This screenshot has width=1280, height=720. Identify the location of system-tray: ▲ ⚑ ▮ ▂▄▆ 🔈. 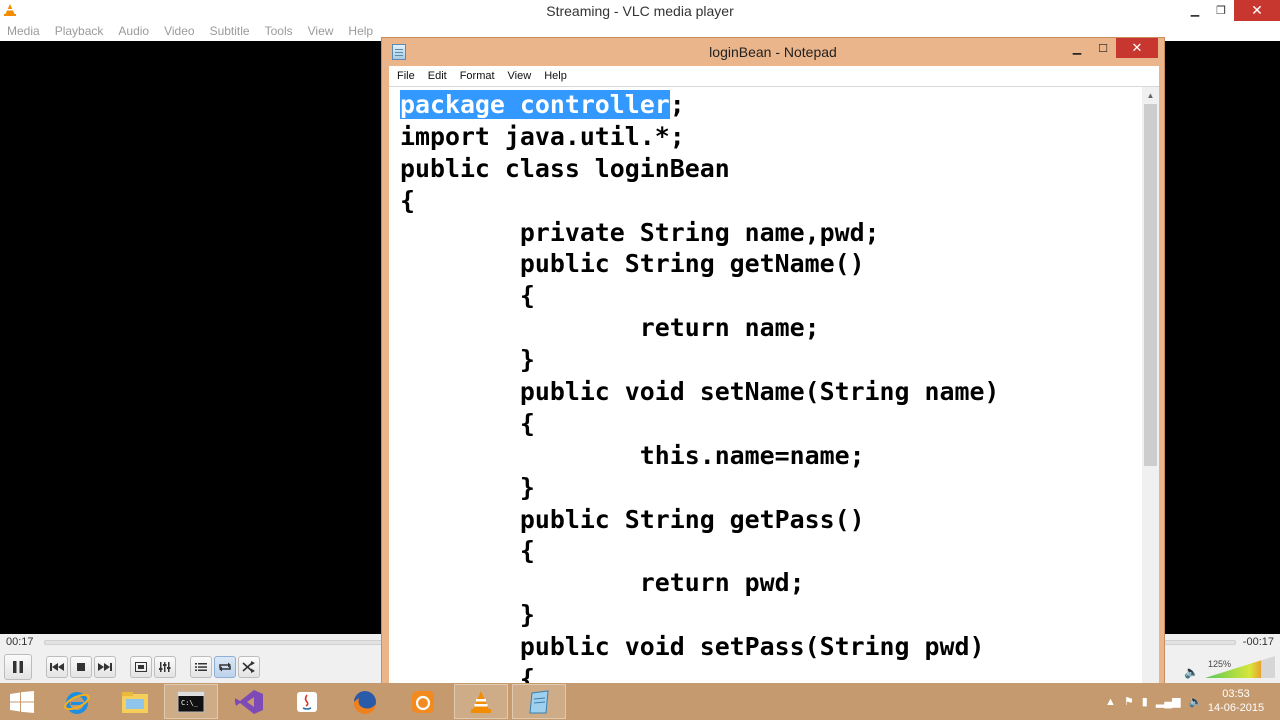
(1157, 701).